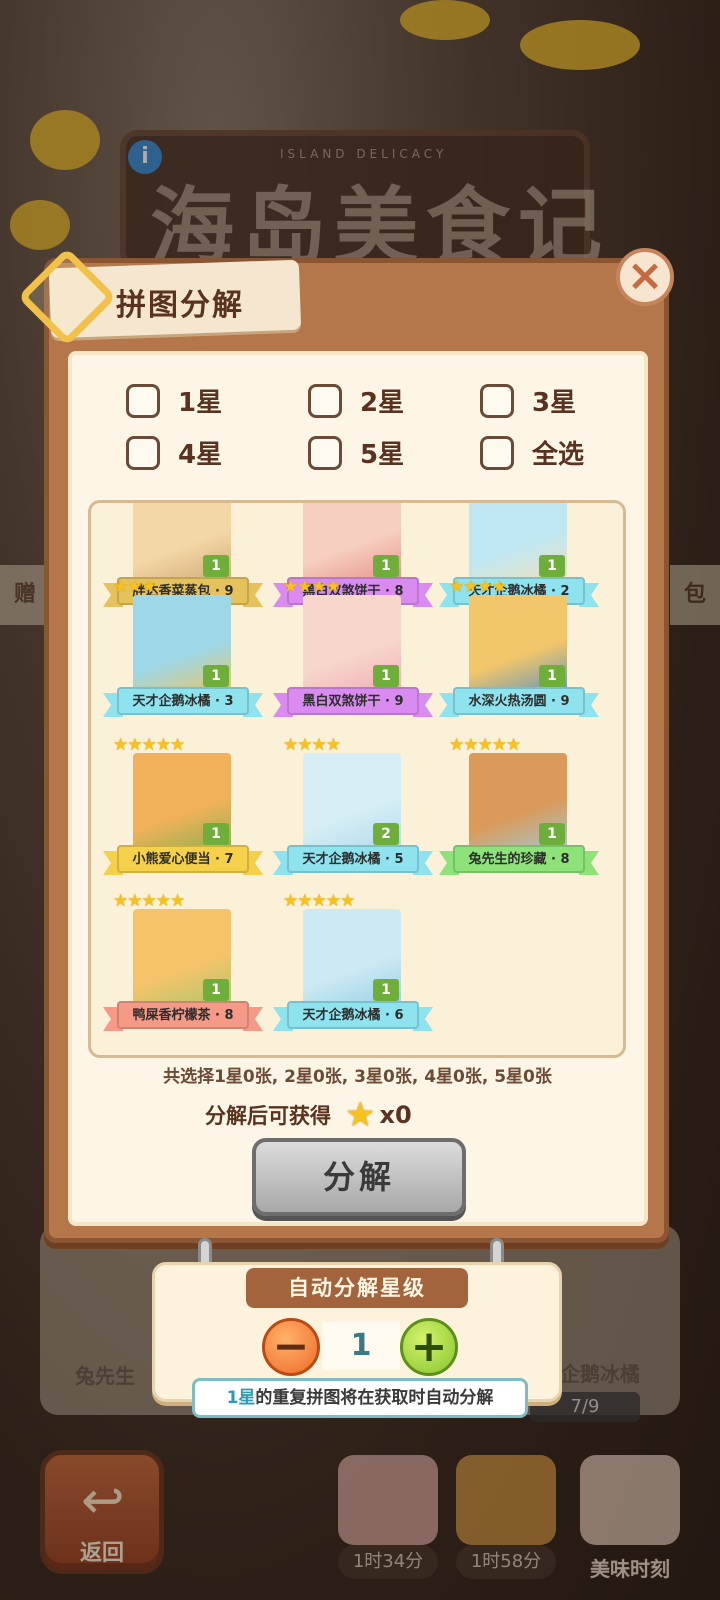  What do you see at coordinates (356, 400) in the screenshot?
I see `filter-2-star: 2星` at bounding box center [356, 400].